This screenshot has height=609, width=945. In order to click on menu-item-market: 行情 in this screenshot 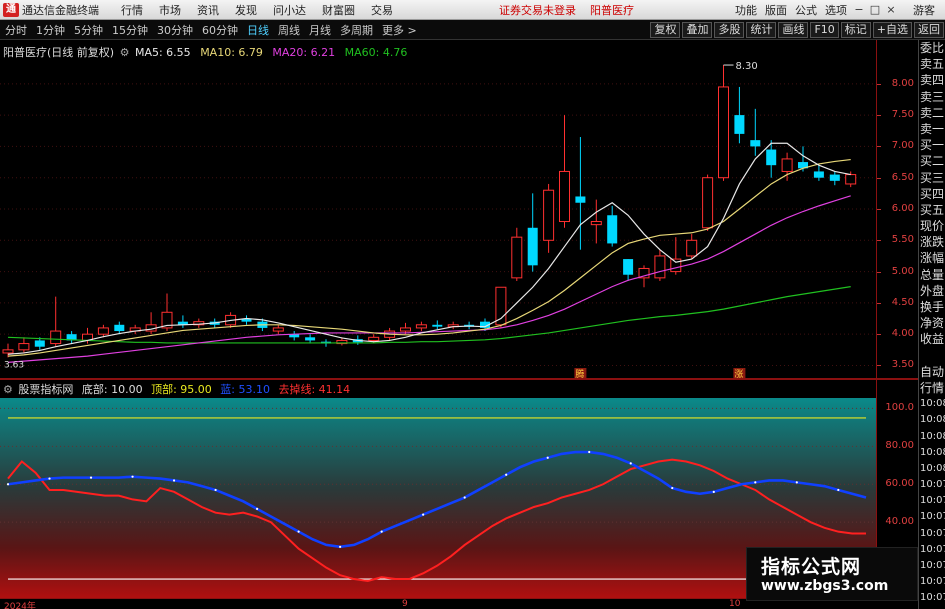, I will do `click(132, 10)`.